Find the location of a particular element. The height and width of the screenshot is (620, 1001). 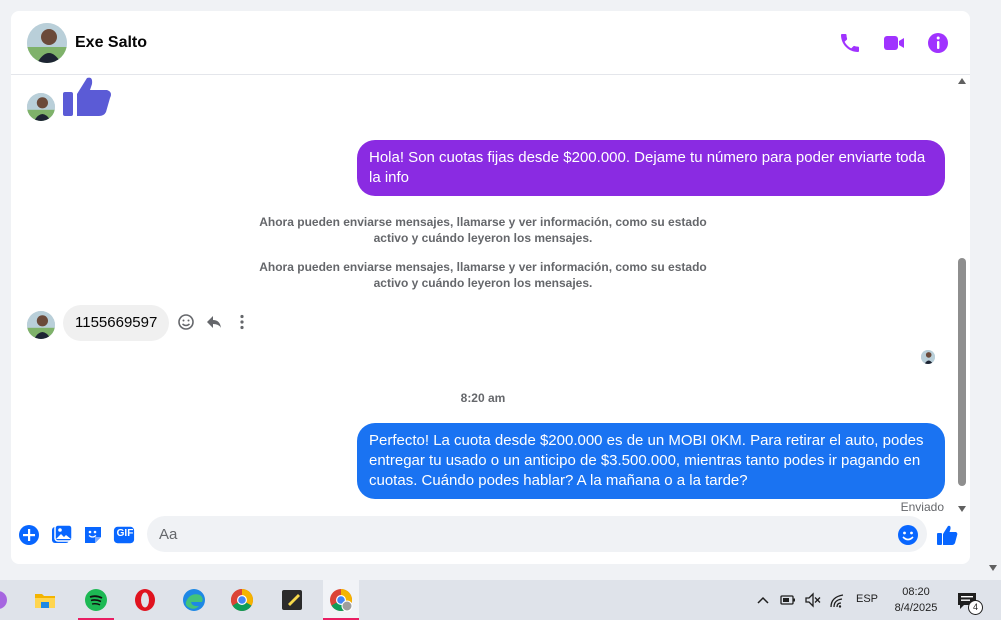

file-explorer-icon is located at coordinates (45, 600).